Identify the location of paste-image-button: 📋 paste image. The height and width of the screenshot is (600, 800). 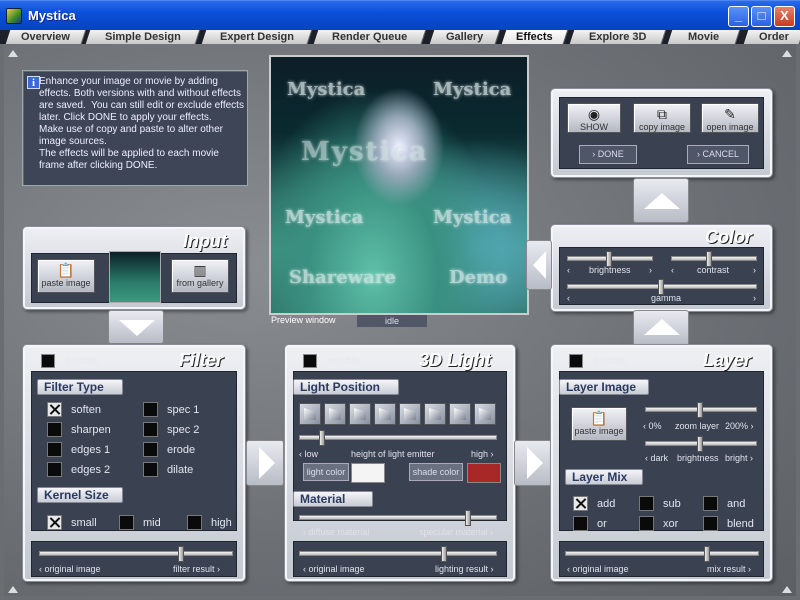
(66, 276).